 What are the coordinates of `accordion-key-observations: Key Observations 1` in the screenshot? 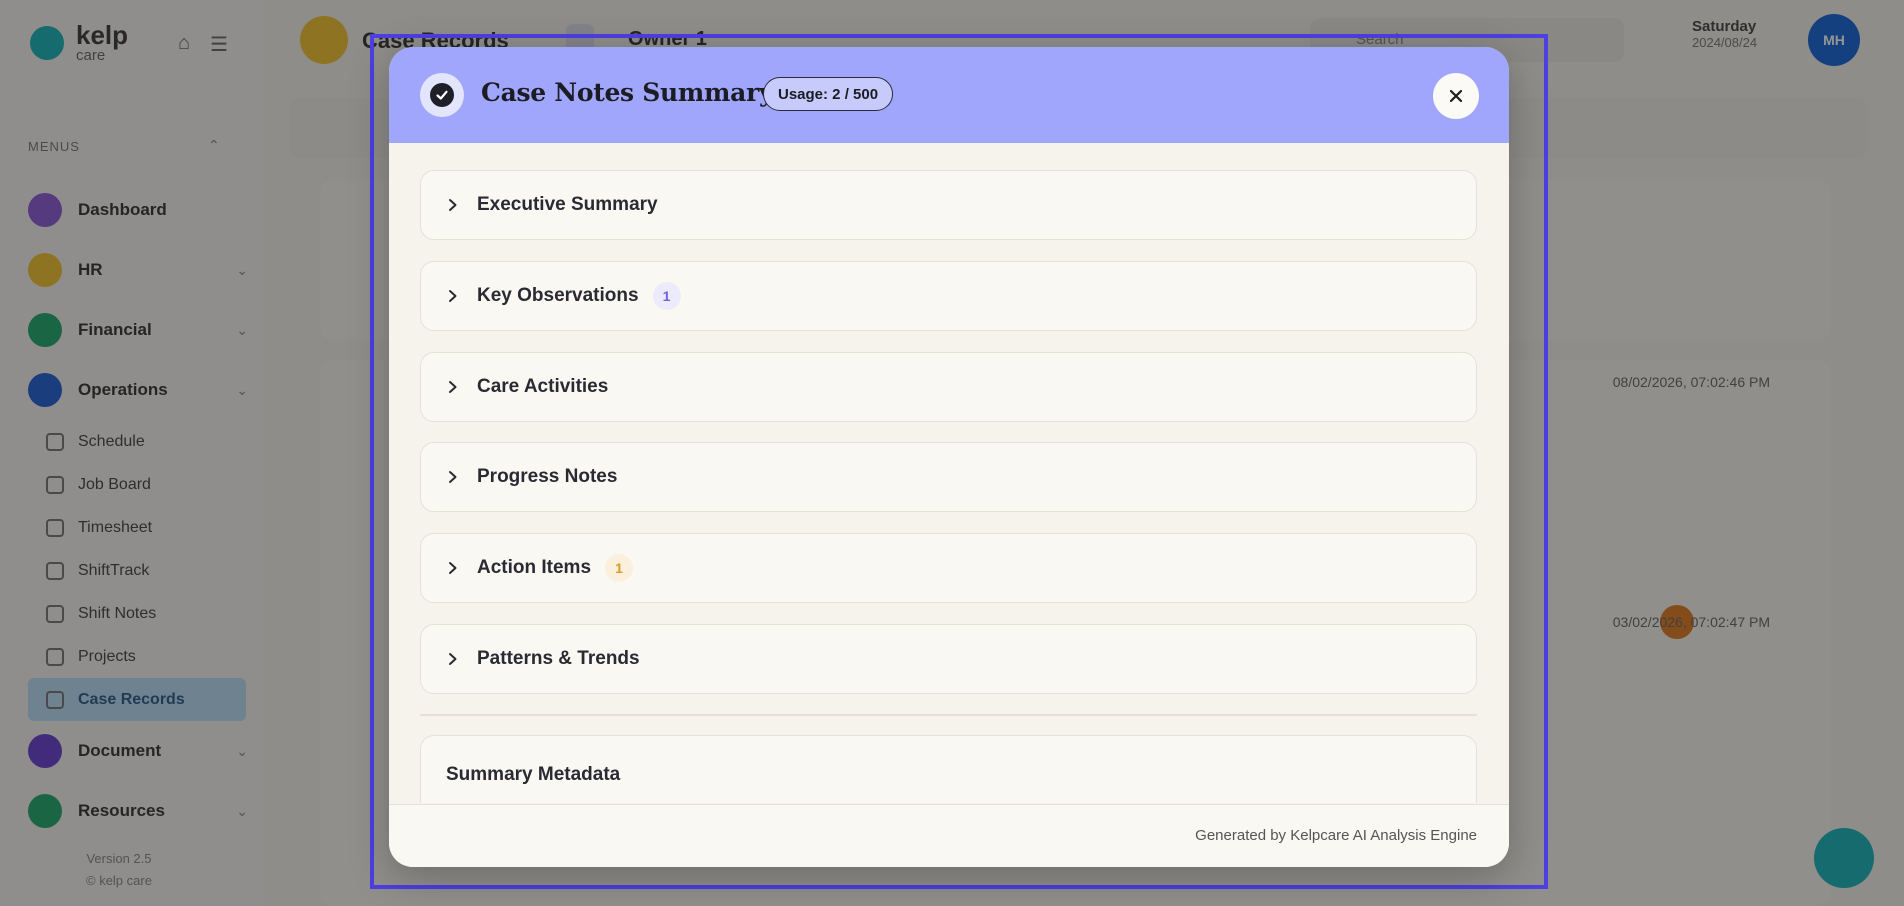 It's located at (948, 296).